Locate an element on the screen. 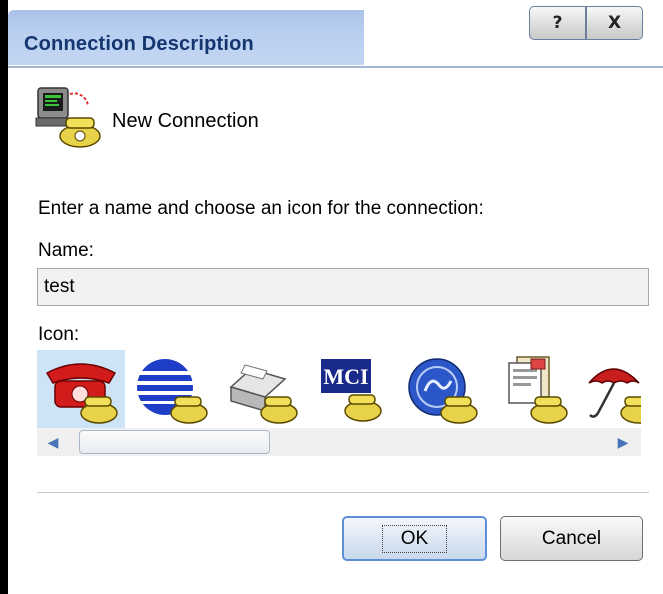  icon-option-red-telephone is located at coordinates (81, 389).